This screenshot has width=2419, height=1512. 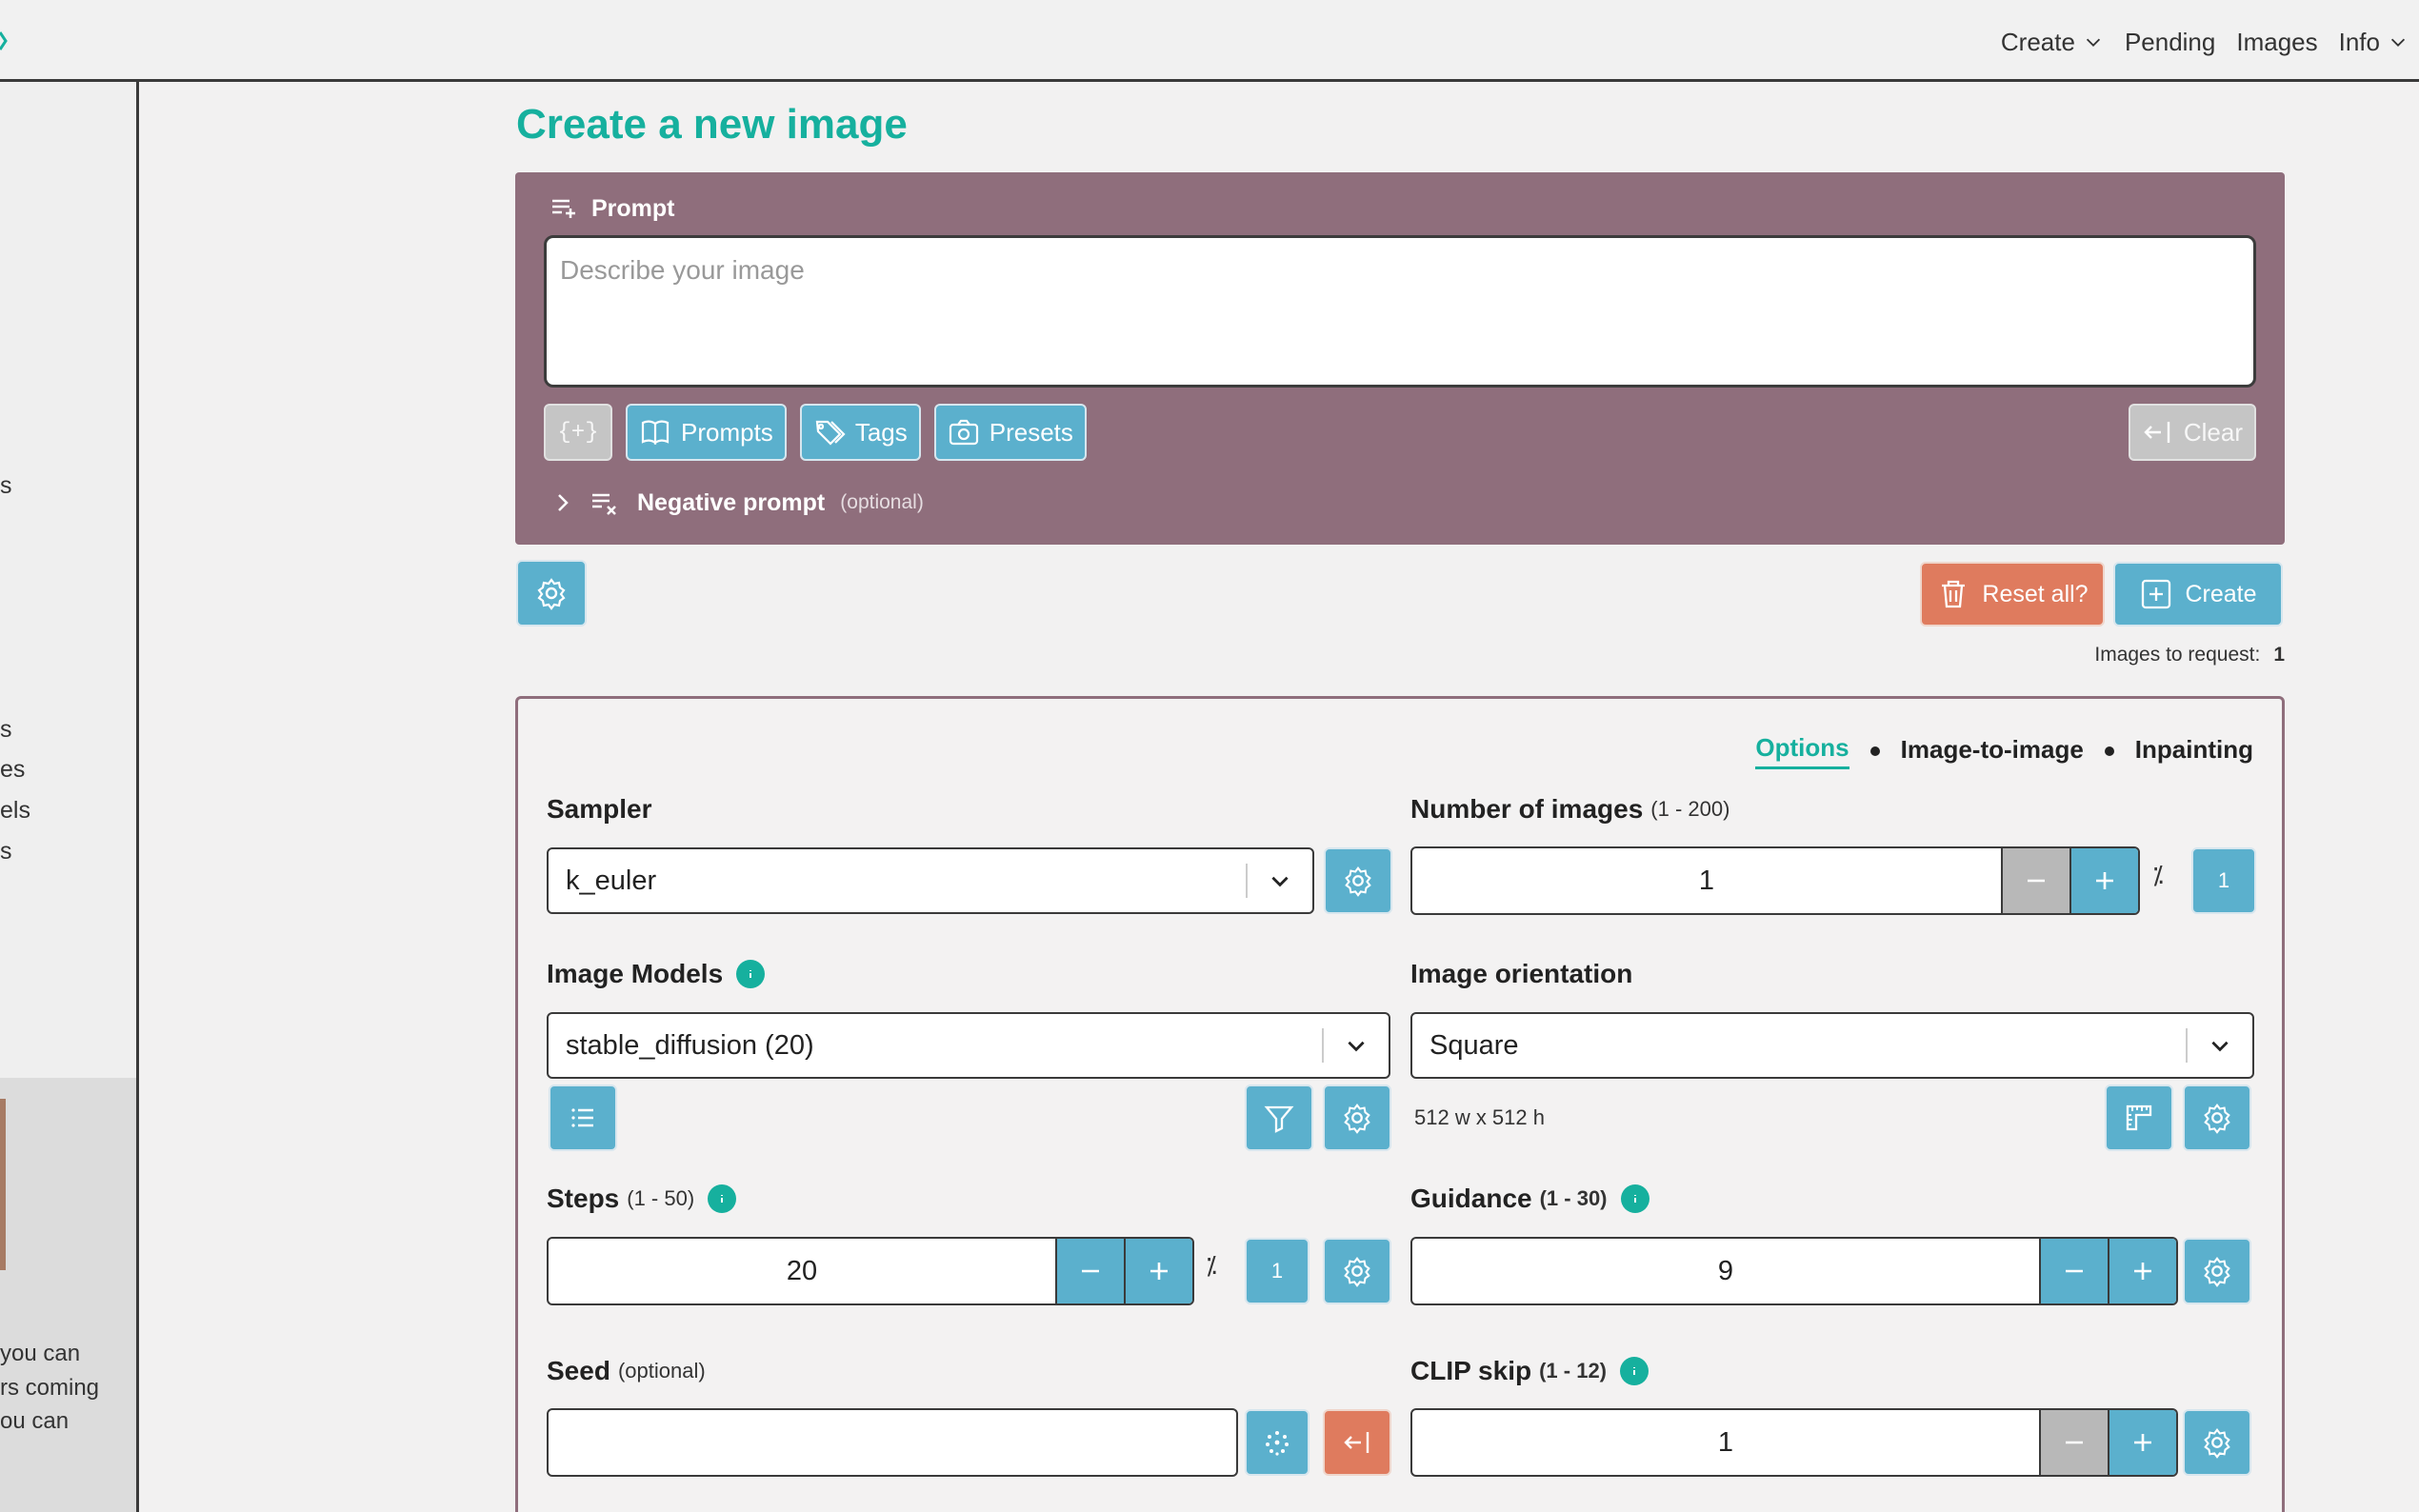 What do you see at coordinates (2139, 1117) in the screenshot?
I see `custom-dimensions-button` at bounding box center [2139, 1117].